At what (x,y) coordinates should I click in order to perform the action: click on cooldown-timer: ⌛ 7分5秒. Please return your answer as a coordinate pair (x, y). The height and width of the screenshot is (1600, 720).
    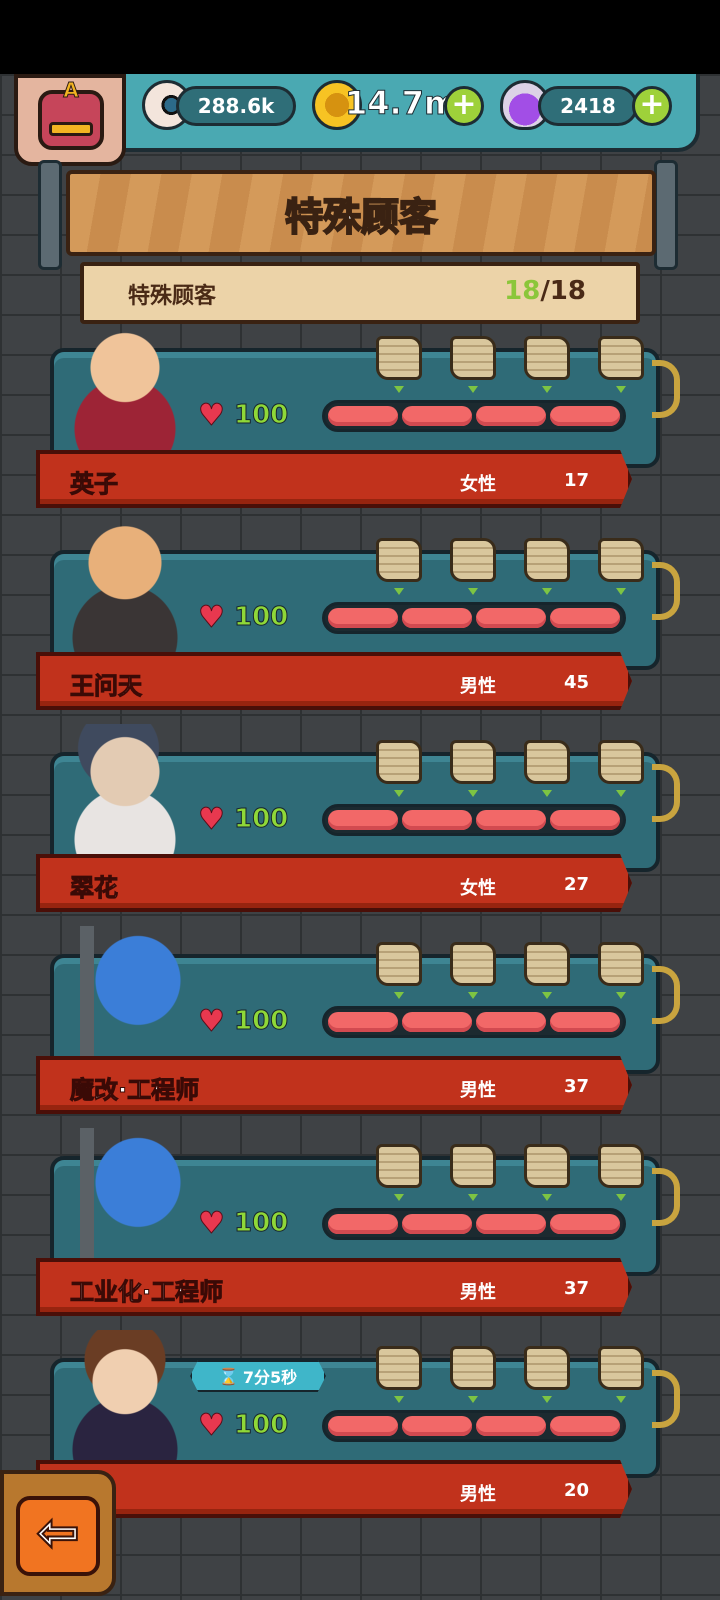
    Looking at the image, I should click on (258, 1376).